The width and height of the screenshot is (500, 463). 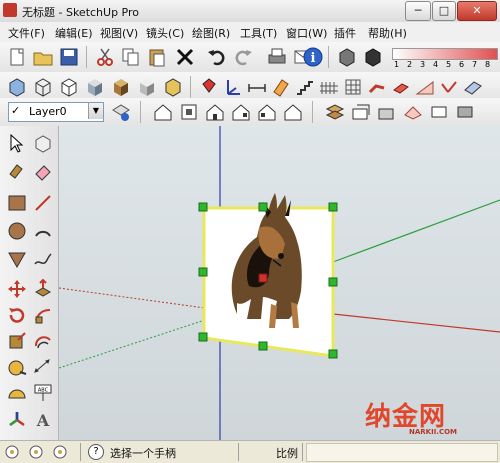 I want to click on view-front-icon, so click(x=215, y=112).